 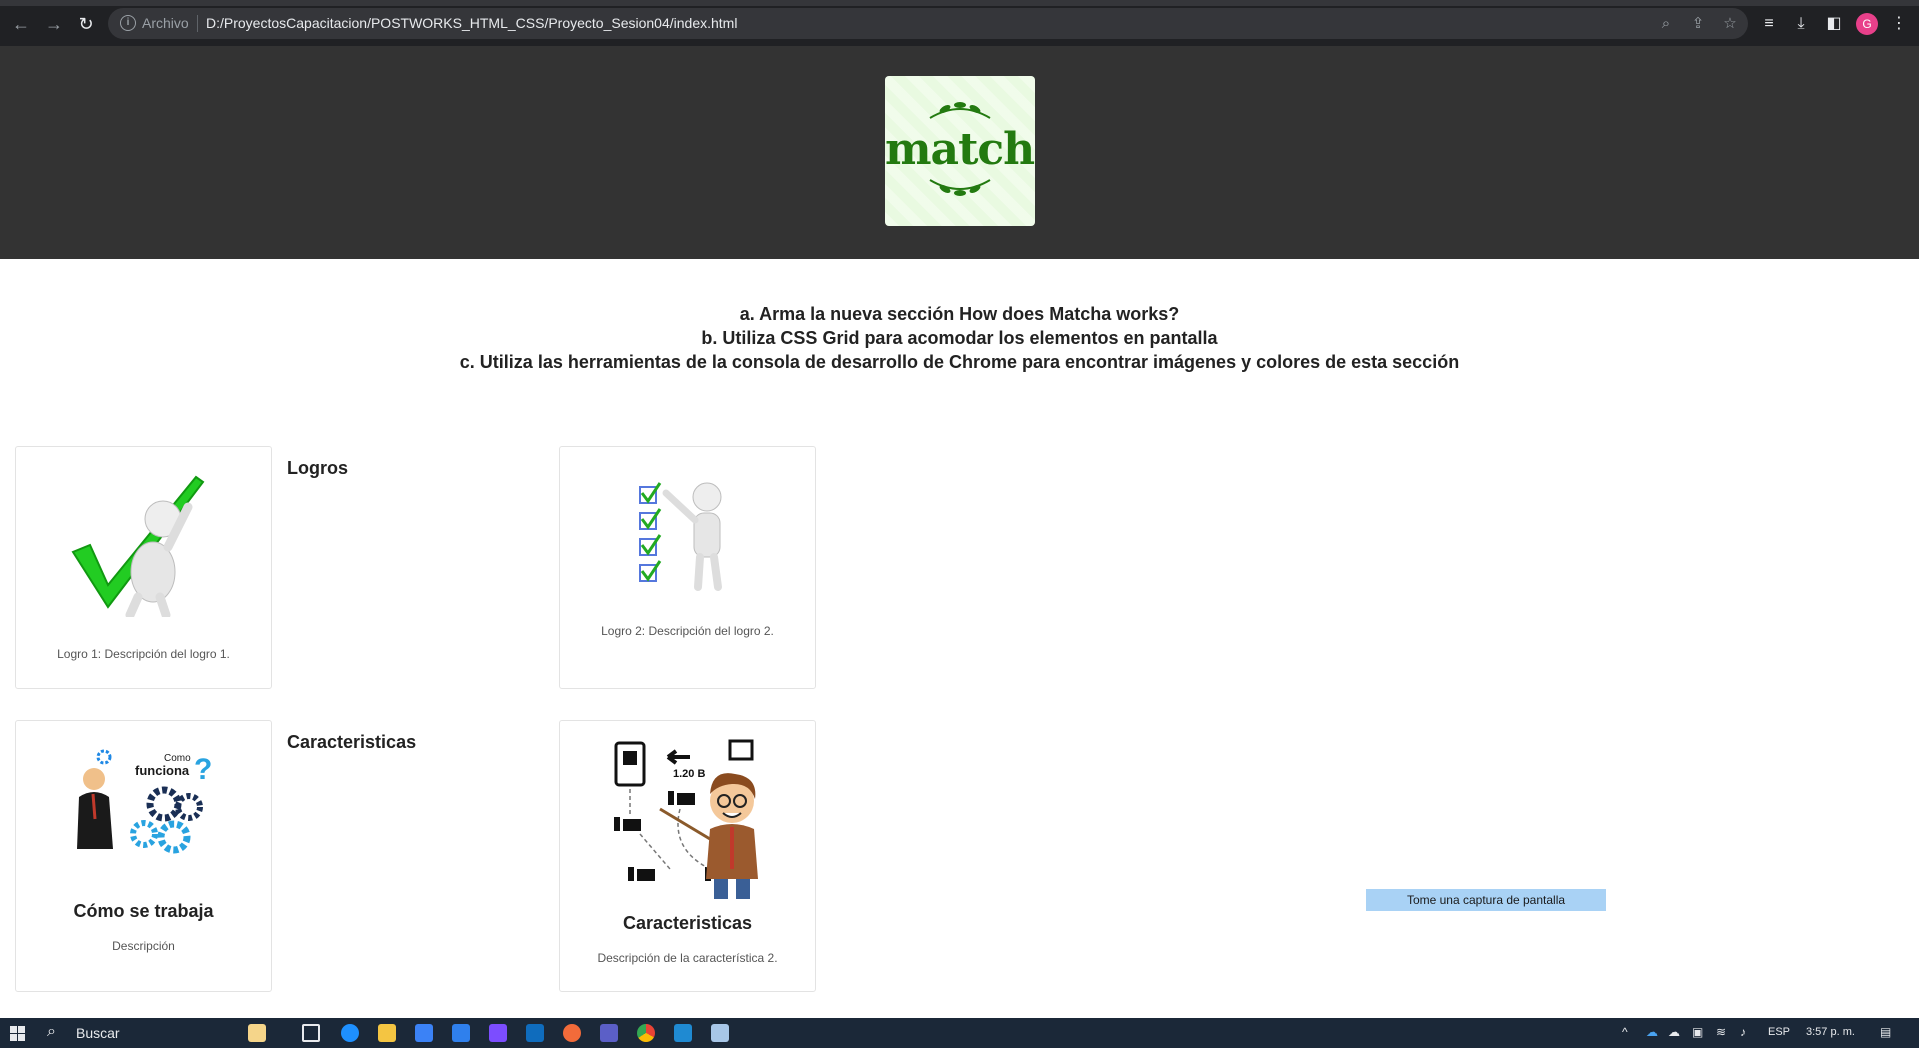 I want to click on profile-avatar: G, so click(x=1867, y=24).